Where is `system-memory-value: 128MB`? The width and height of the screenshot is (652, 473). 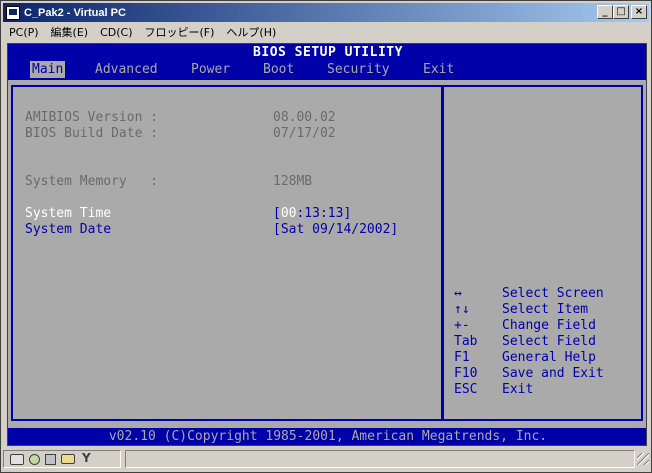
system-memory-value: 128MB is located at coordinates (293, 181).